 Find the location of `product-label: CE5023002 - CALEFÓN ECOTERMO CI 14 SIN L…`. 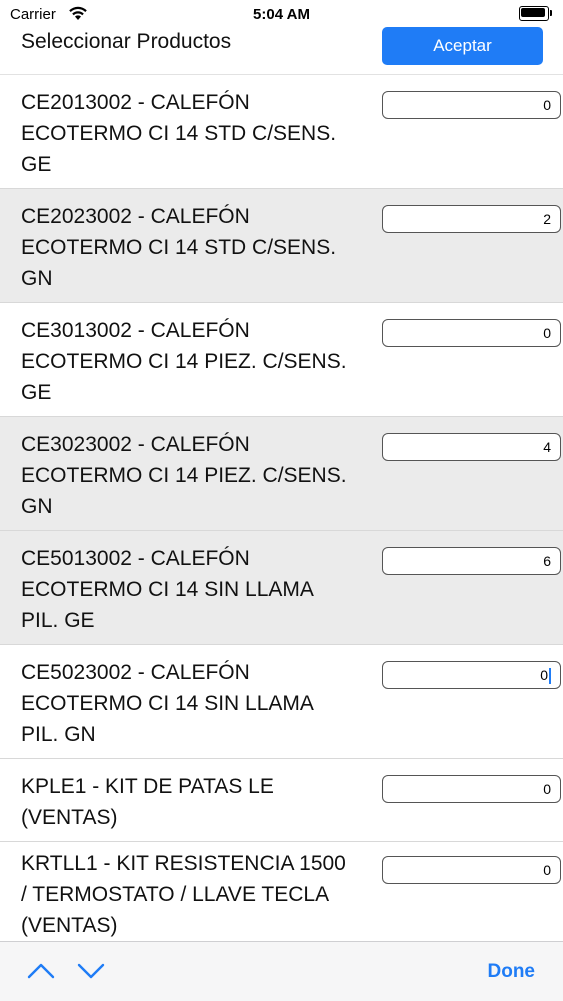

product-label: CE5023002 - CALEFÓN ECOTERMO CI 14 SIN L… is located at coordinates (167, 703).